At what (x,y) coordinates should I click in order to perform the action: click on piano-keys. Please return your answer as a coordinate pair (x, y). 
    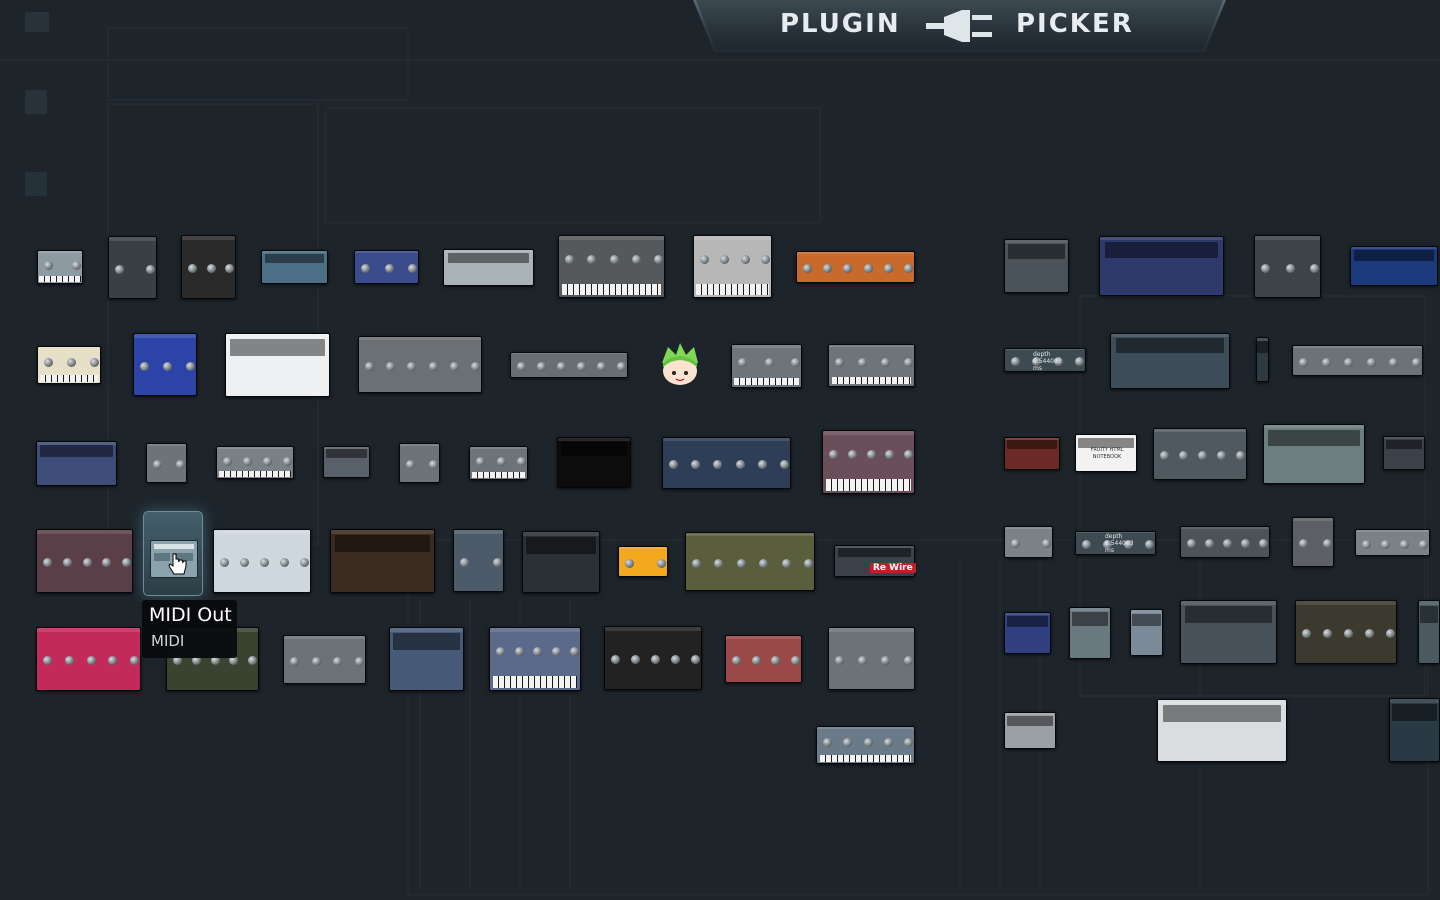
    Looking at the image, I should click on (69, 378).